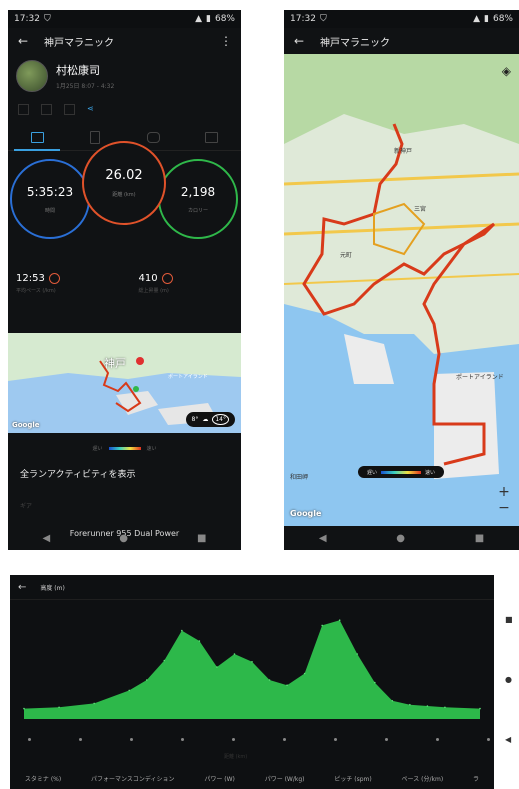  Describe the element at coordinates (167, 278) in the screenshot. I see `ascent-icon` at that location.